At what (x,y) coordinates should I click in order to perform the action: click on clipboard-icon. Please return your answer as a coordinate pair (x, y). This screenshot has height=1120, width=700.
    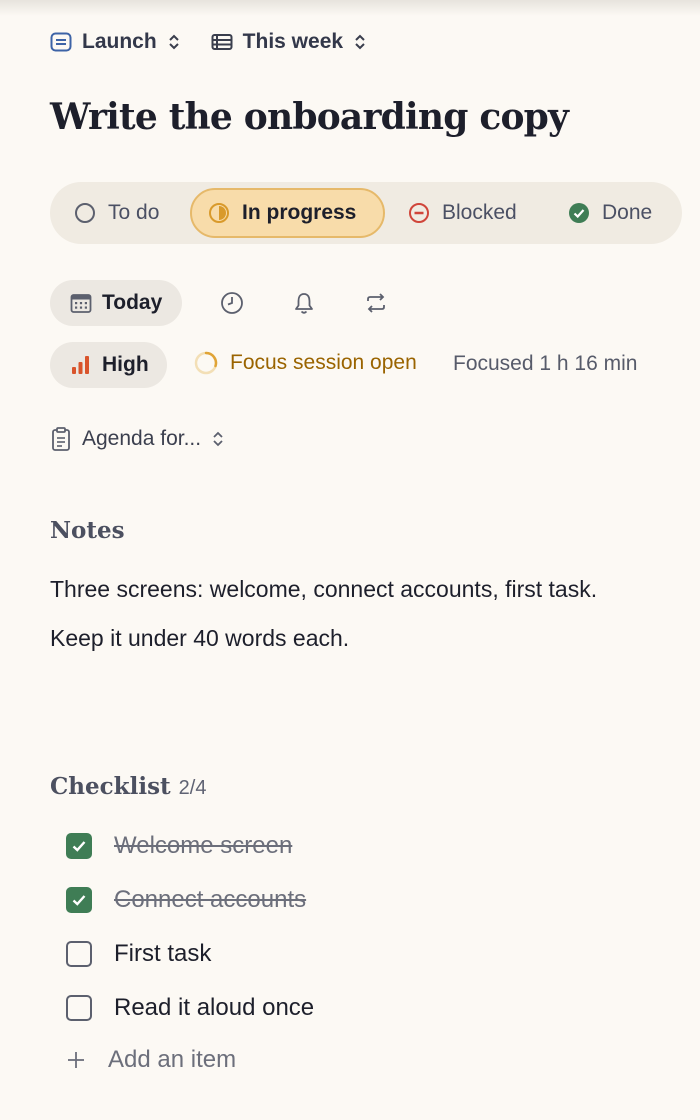
    Looking at the image, I should click on (61, 439).